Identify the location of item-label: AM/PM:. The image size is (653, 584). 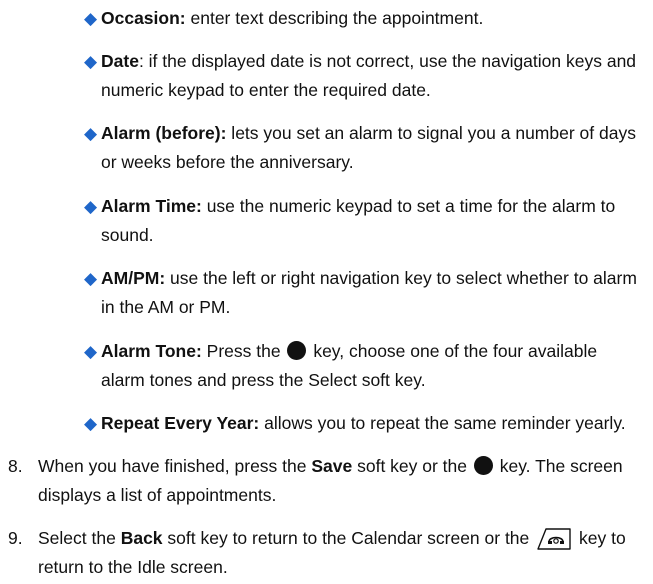
(133, 278).